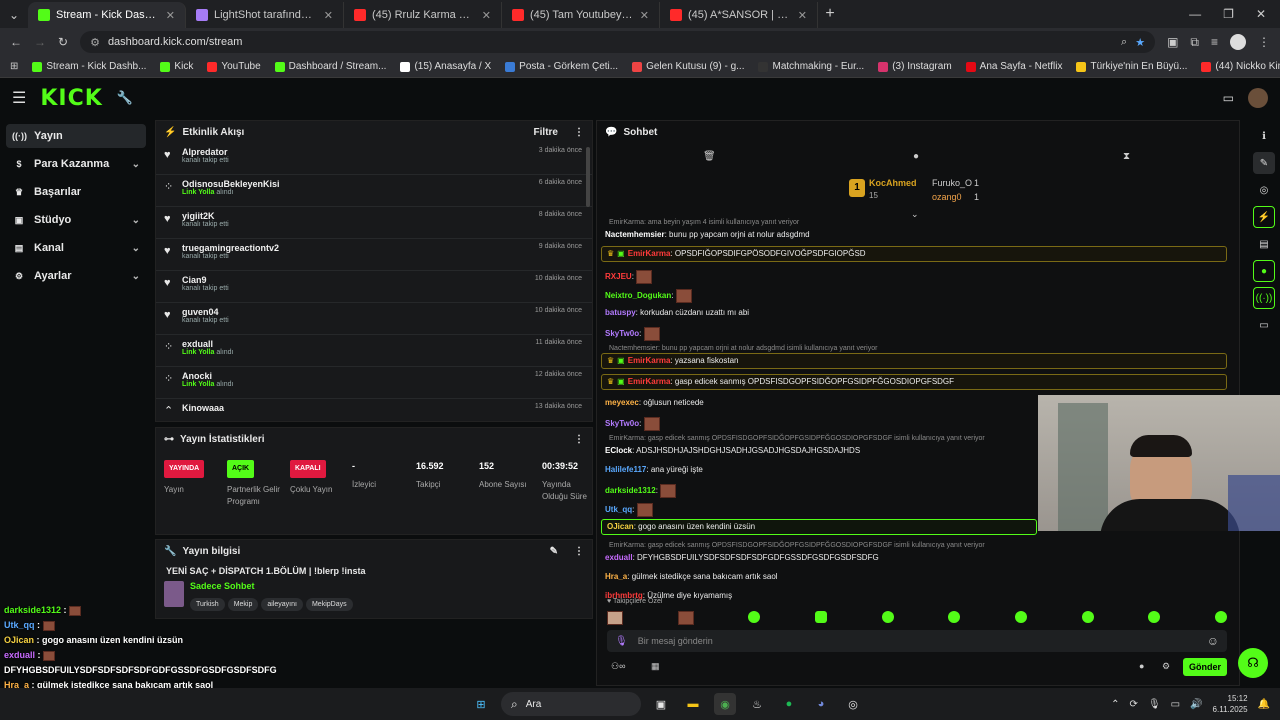 The width and height of the screenshot is (1280, 720). I want to click on chat-input: 🎙 Bir mesaj gönderin ☺, so click(917, 641).